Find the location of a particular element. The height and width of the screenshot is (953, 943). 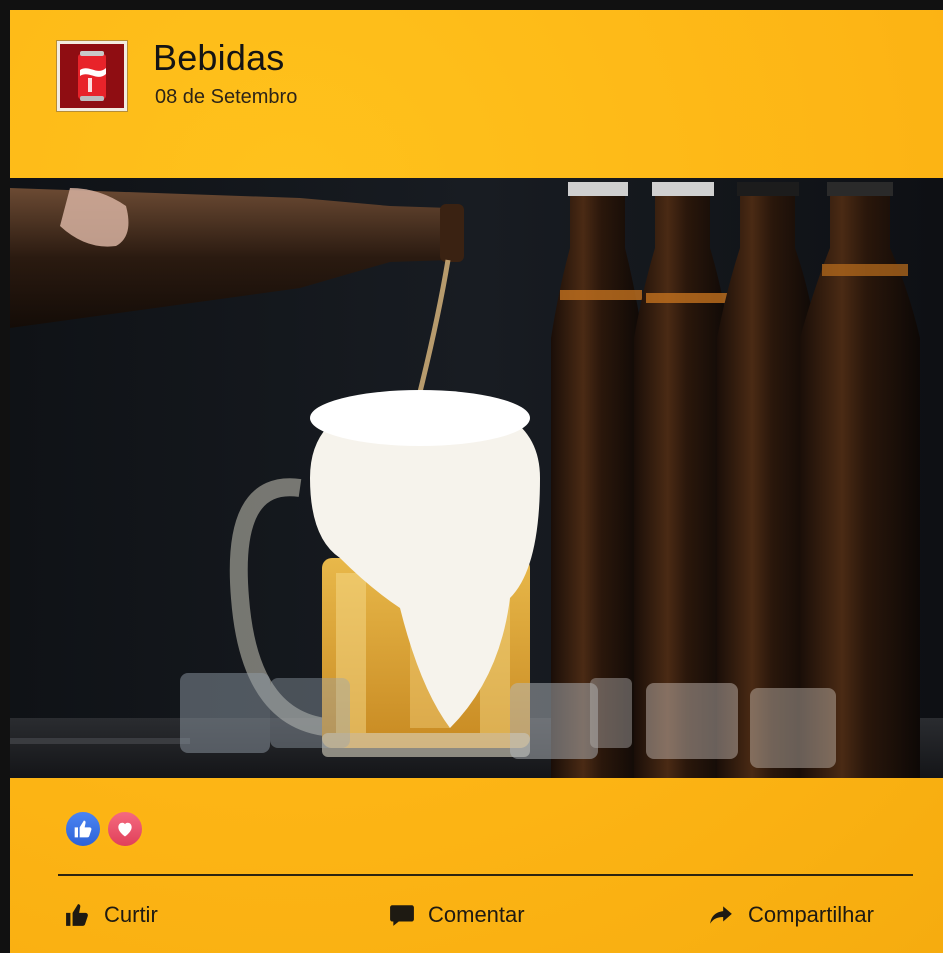

comment-button: Comentar is located at coordinates (456, 915).